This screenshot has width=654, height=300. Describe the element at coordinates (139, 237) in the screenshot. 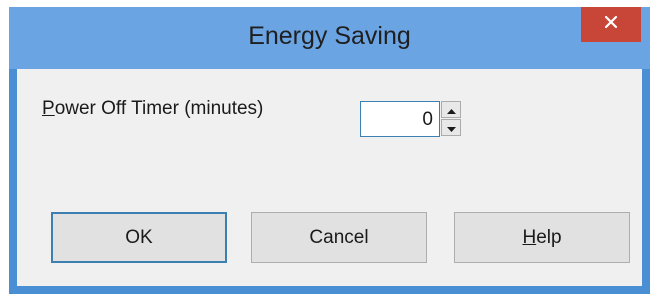

I see `ok-button: OK` at that location.